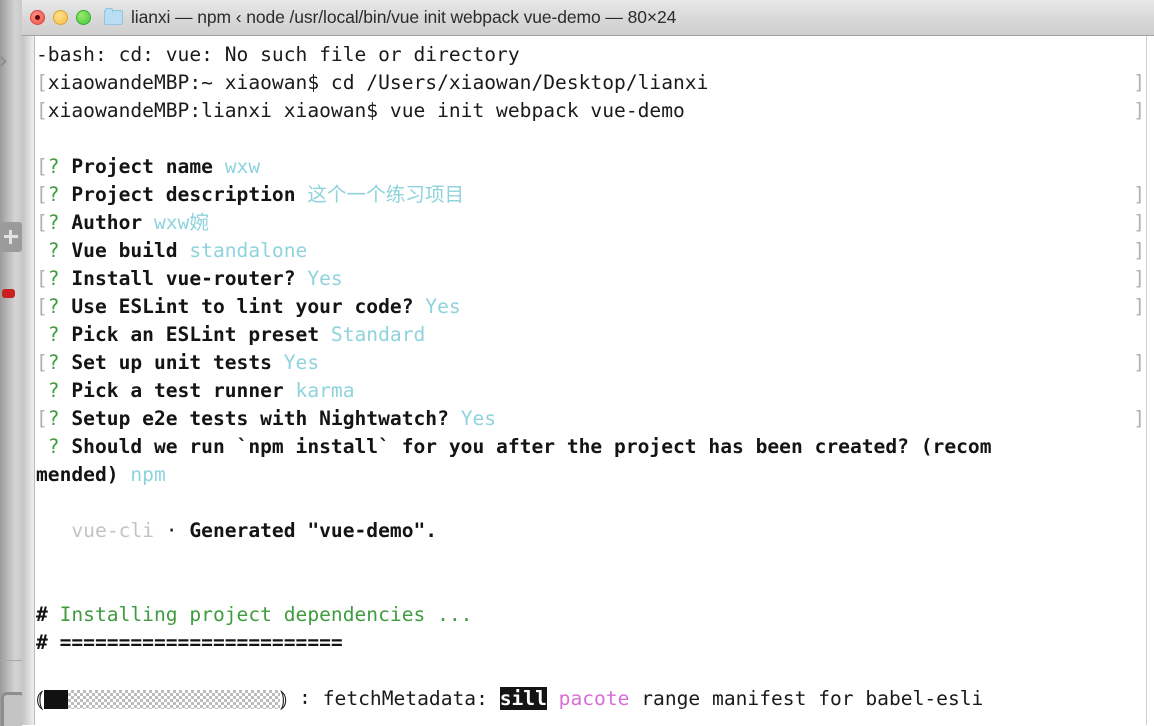 Image resolution: width=1154 pixels, height=726 pixels. Describe the element at coordinates (37, 17) in the screenshot. I see `close-button` at that location.